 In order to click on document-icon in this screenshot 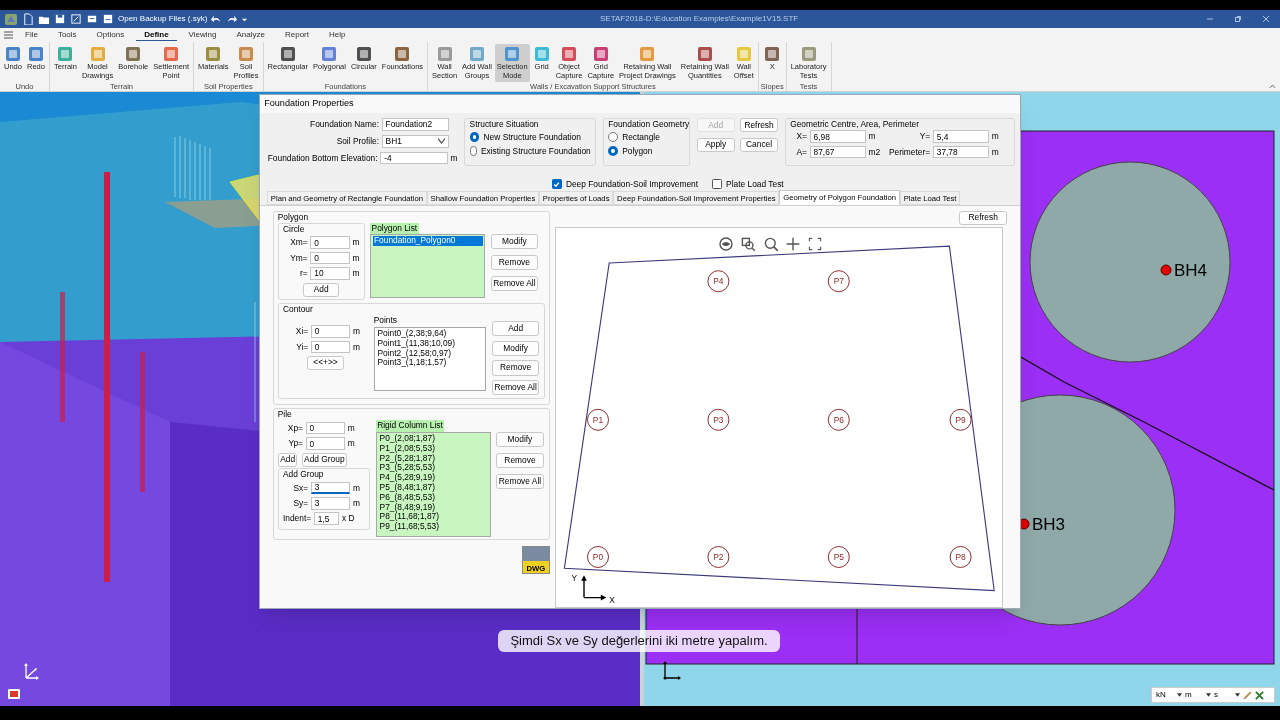, I will do `click(92, 19)`.